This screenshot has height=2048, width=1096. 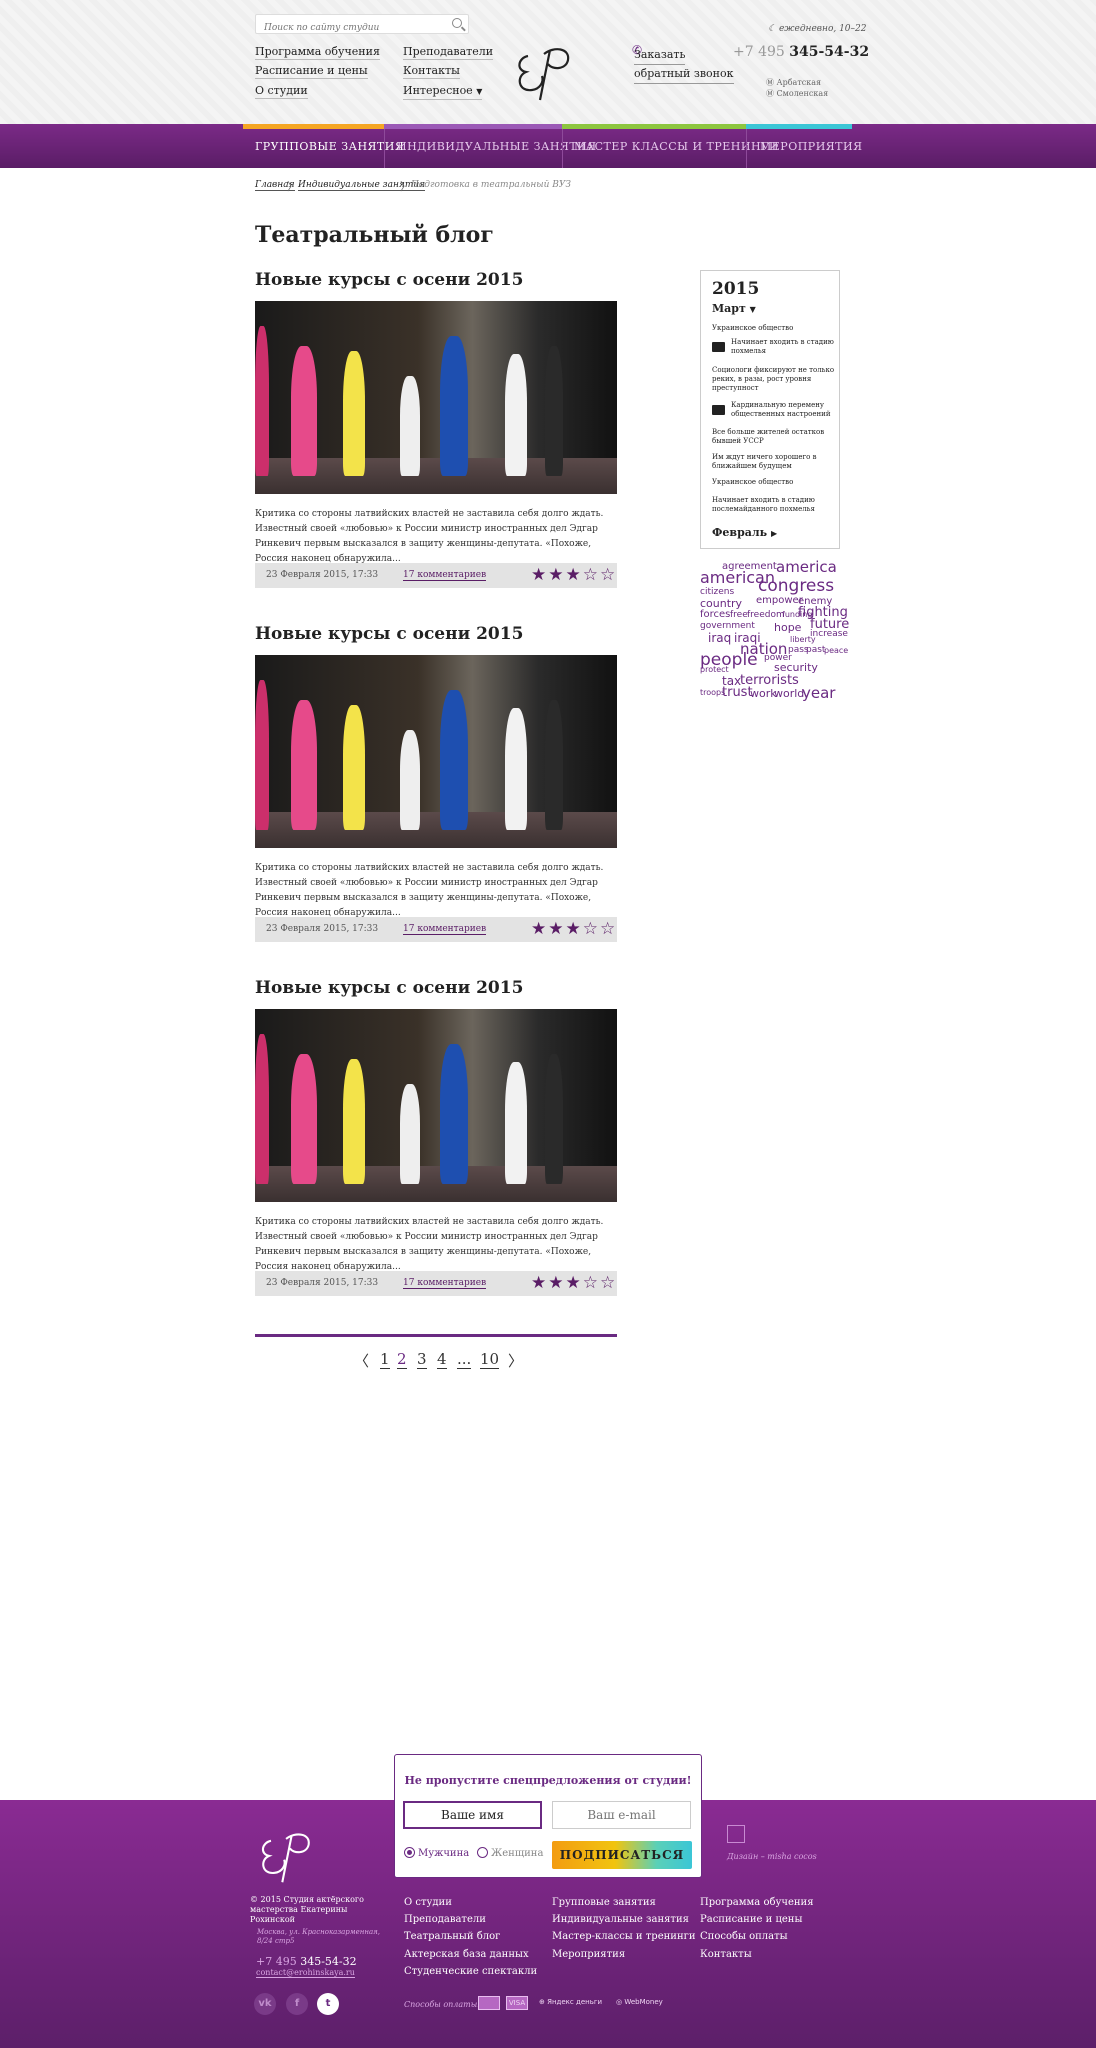 I want to click on footer-logo, so click(x=287, y=1854).